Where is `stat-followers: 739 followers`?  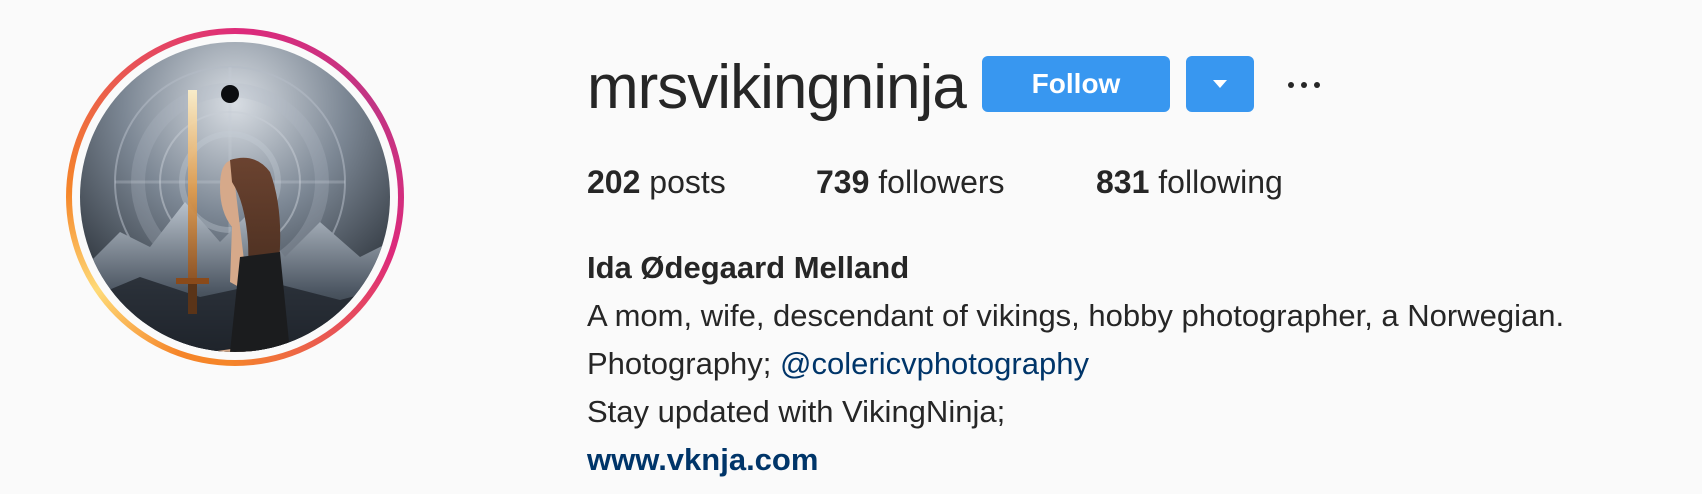
stat-followers: 739 followers is located at coordinates (910, 182).